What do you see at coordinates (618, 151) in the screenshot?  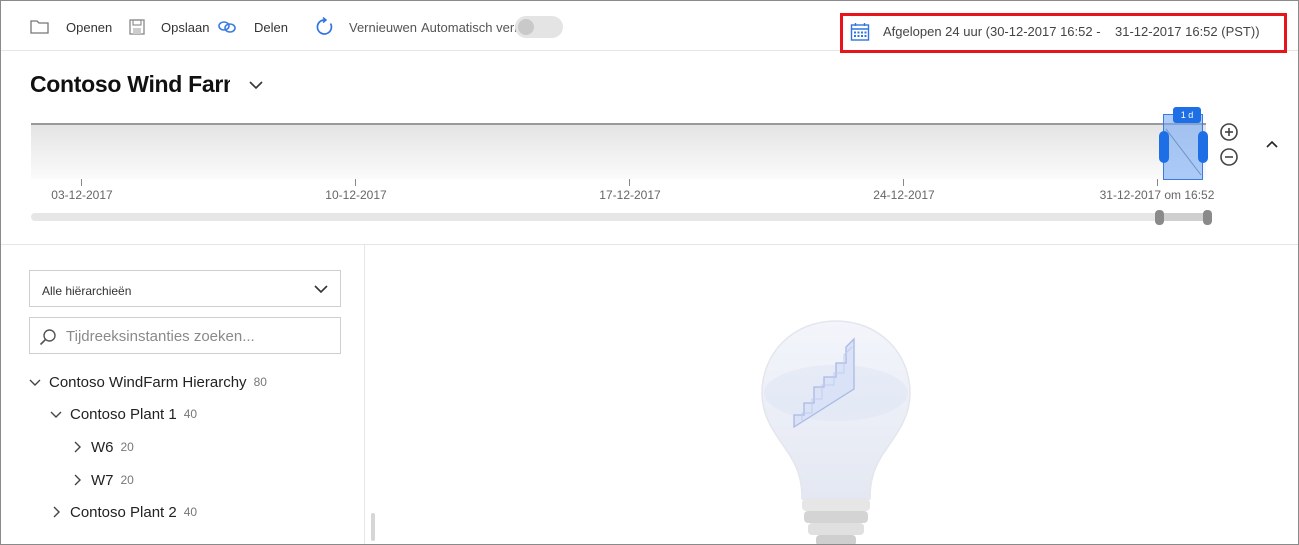 I see `availability-timeline` at bounding box center [618, 151].